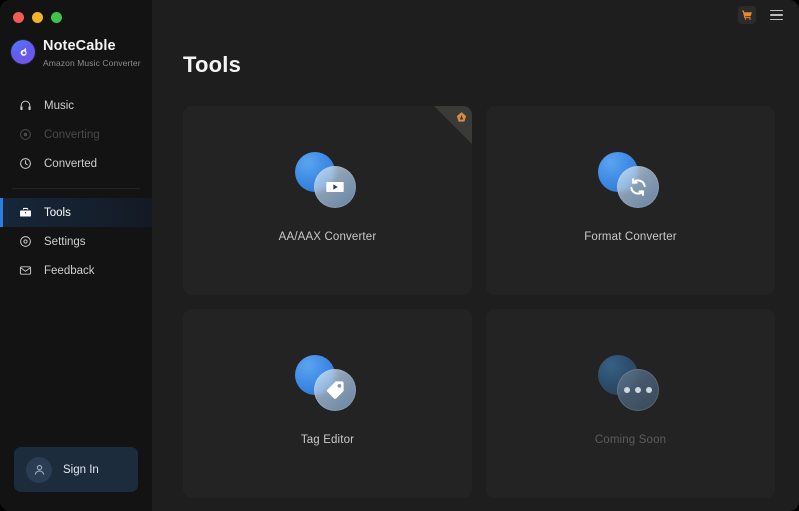 Image resolution: width=799 pixels, height=511 pixels. What do you see at coordinates (475, 15) in the screenshot?
I see `top-bar` at bounding box center [475, 15].